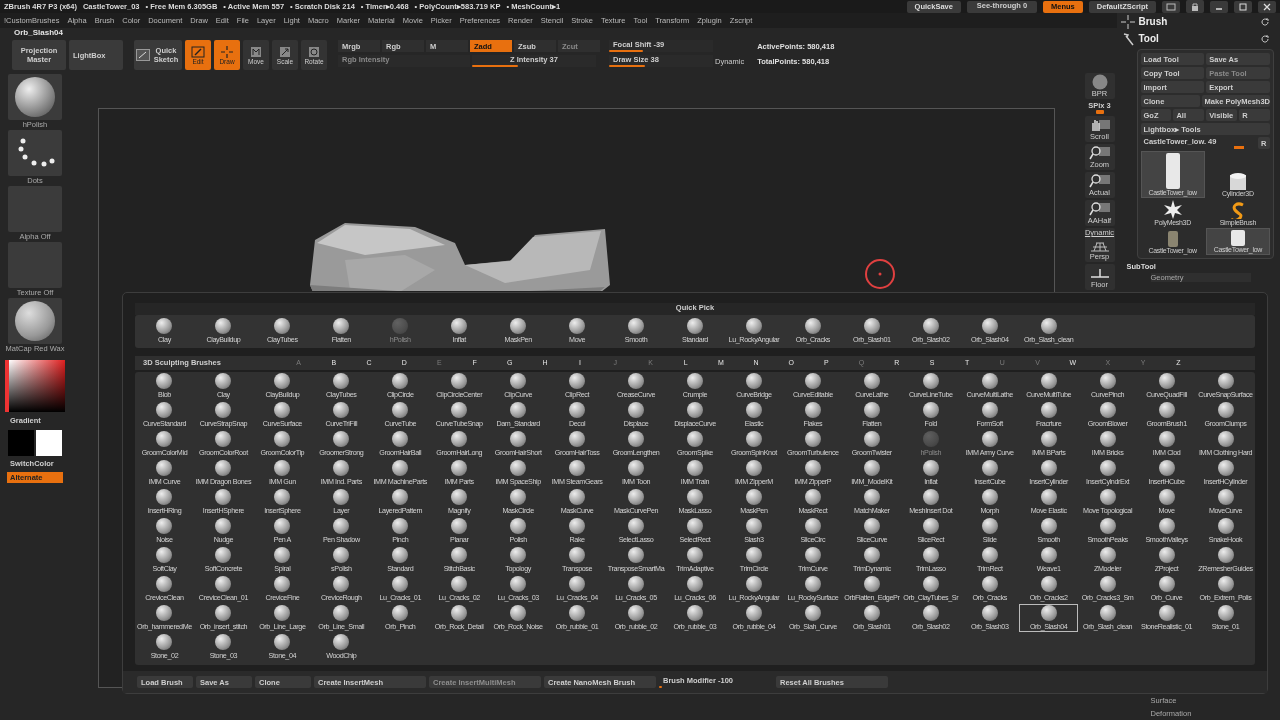  I want to click on minimize-icon, so click(1219, 6).